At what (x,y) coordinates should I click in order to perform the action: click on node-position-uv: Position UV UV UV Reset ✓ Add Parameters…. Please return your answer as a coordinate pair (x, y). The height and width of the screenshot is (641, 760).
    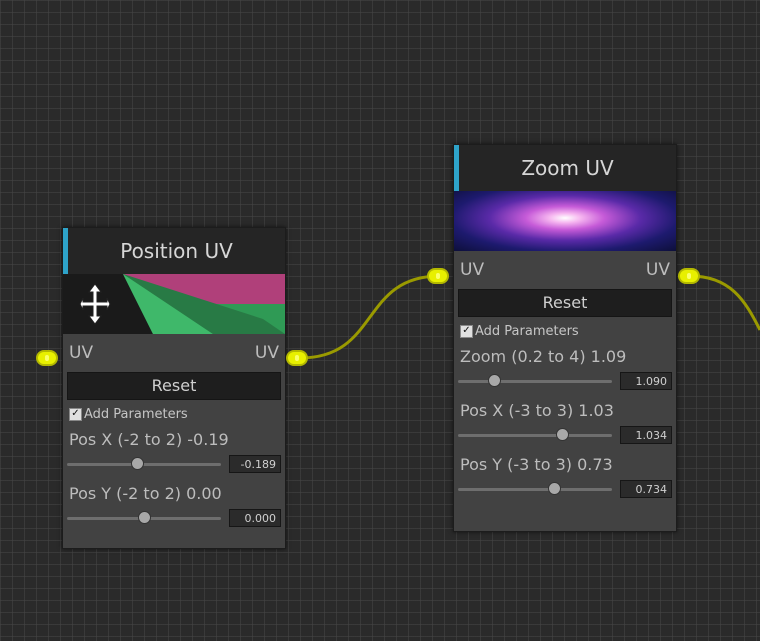
    Looking at the image, I should click on (174, 388).